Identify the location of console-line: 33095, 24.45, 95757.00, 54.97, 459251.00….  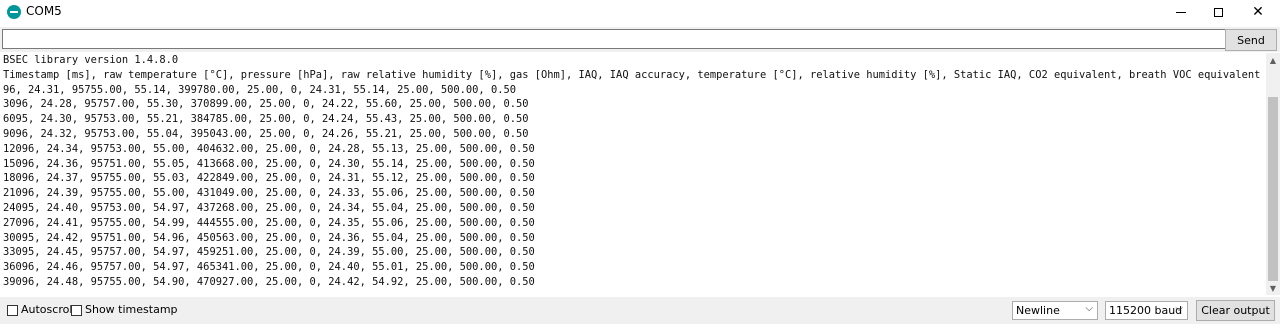
(269, 252).